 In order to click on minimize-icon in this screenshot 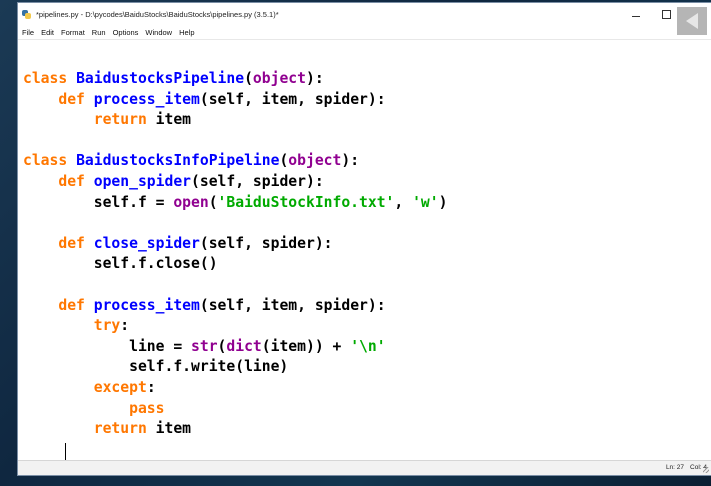, I will do `click(636, 14)`.